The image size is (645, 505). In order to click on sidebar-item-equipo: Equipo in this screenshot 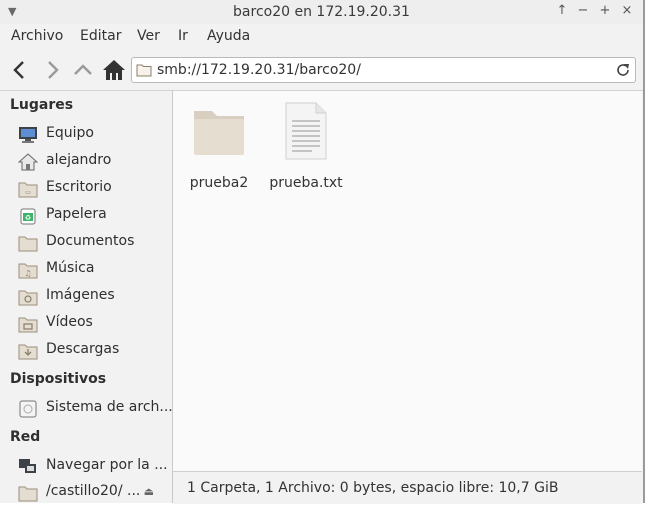, I will do `click(94, 135)`.